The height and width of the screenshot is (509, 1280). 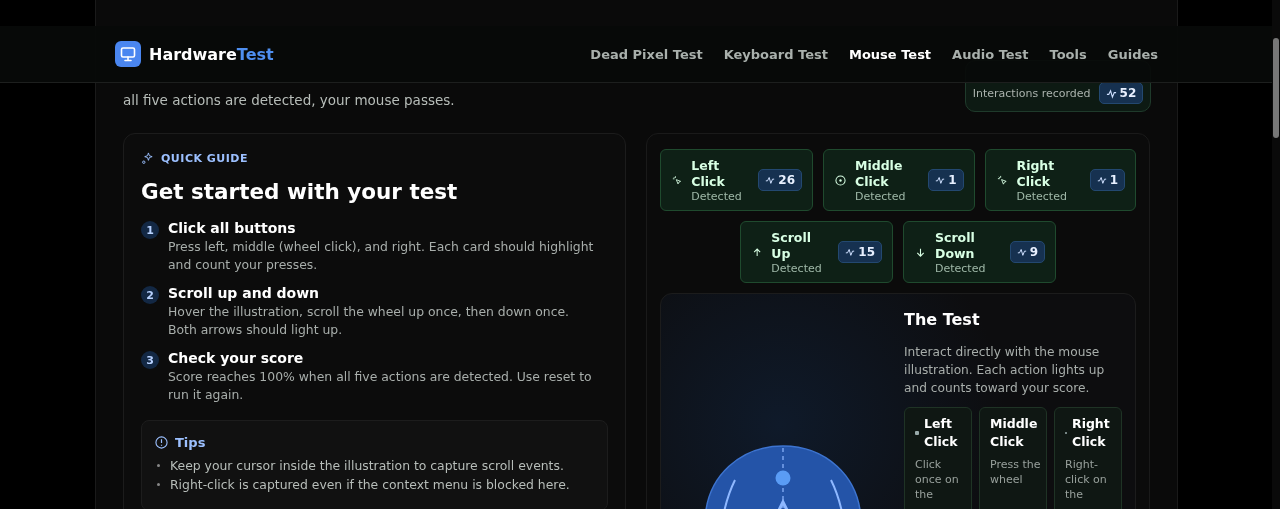 What do you see at coordinates (1068, 54) in the screenshot?
I see `nav-link: Tools` at bounding box center [1068, 54].